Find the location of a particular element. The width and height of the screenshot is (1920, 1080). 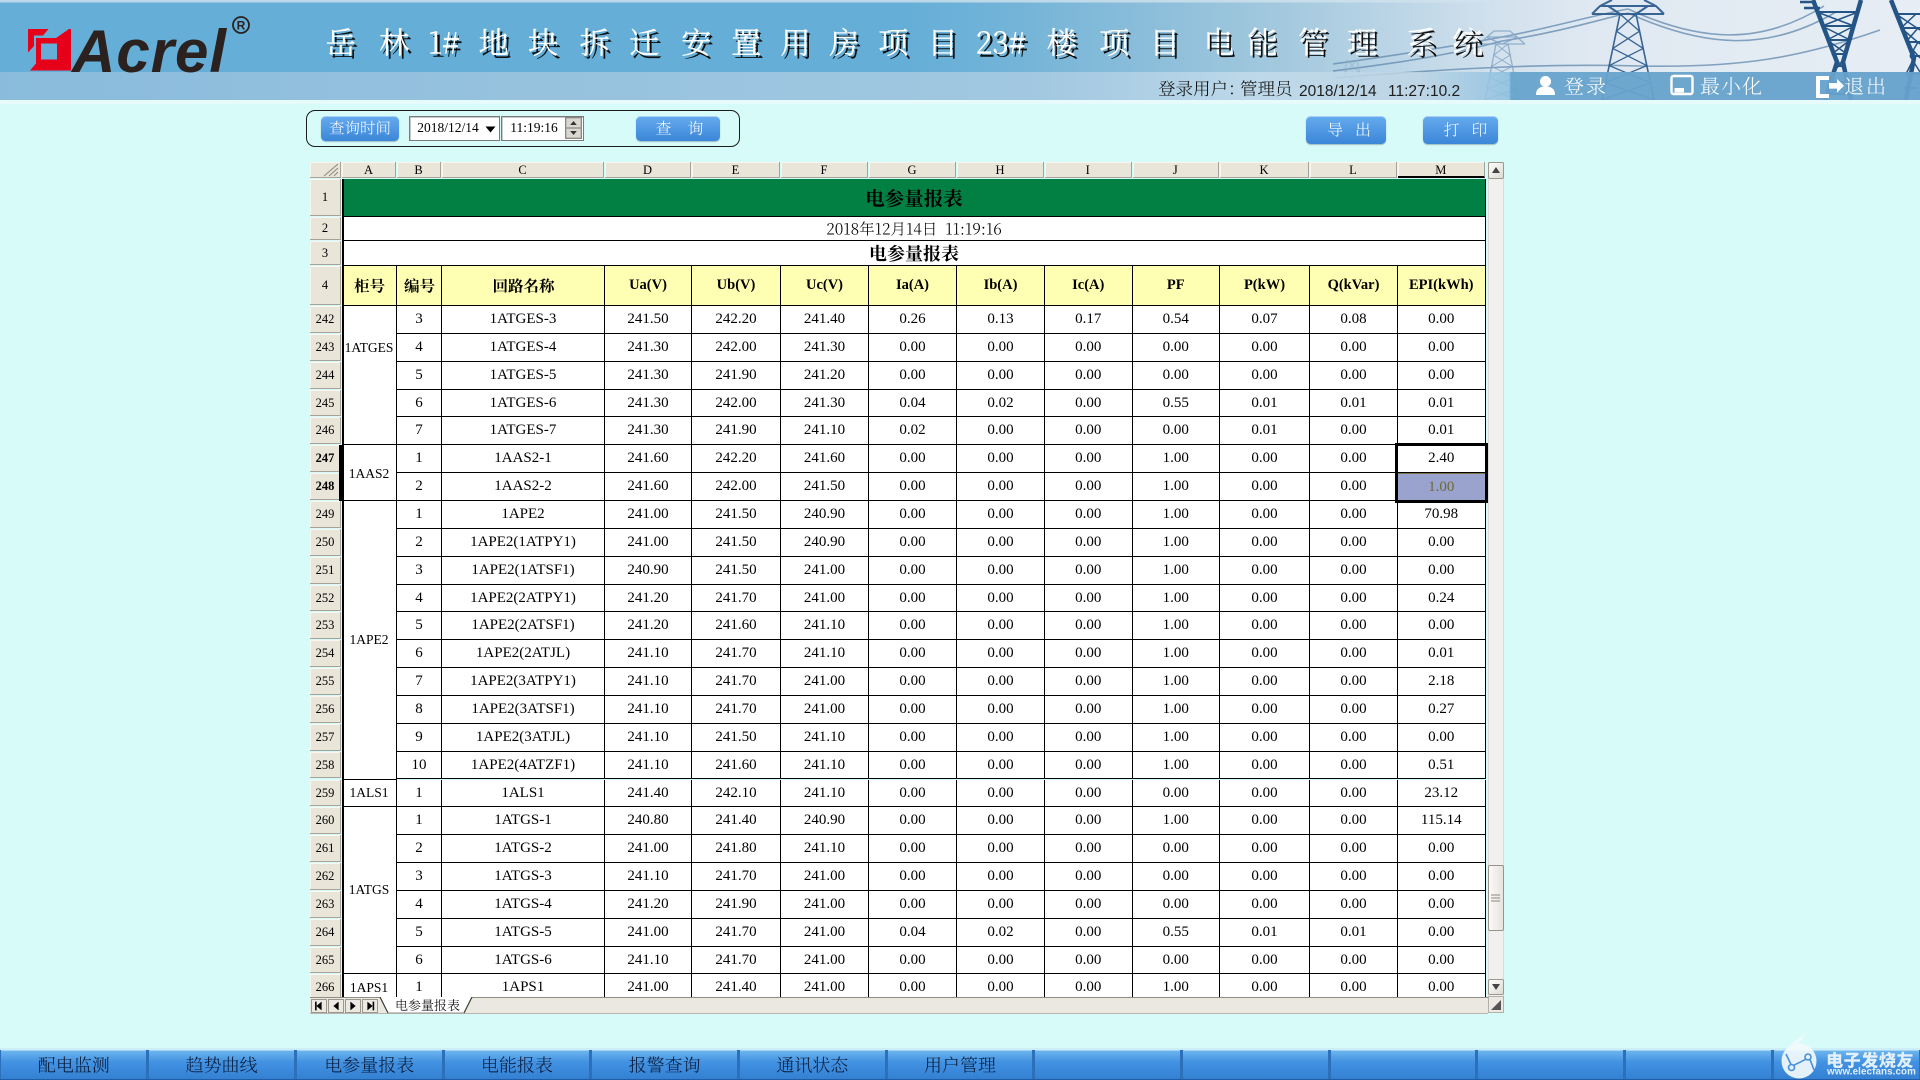

svg-text: 2018/12/14 is located at coordinates (1338, 91).